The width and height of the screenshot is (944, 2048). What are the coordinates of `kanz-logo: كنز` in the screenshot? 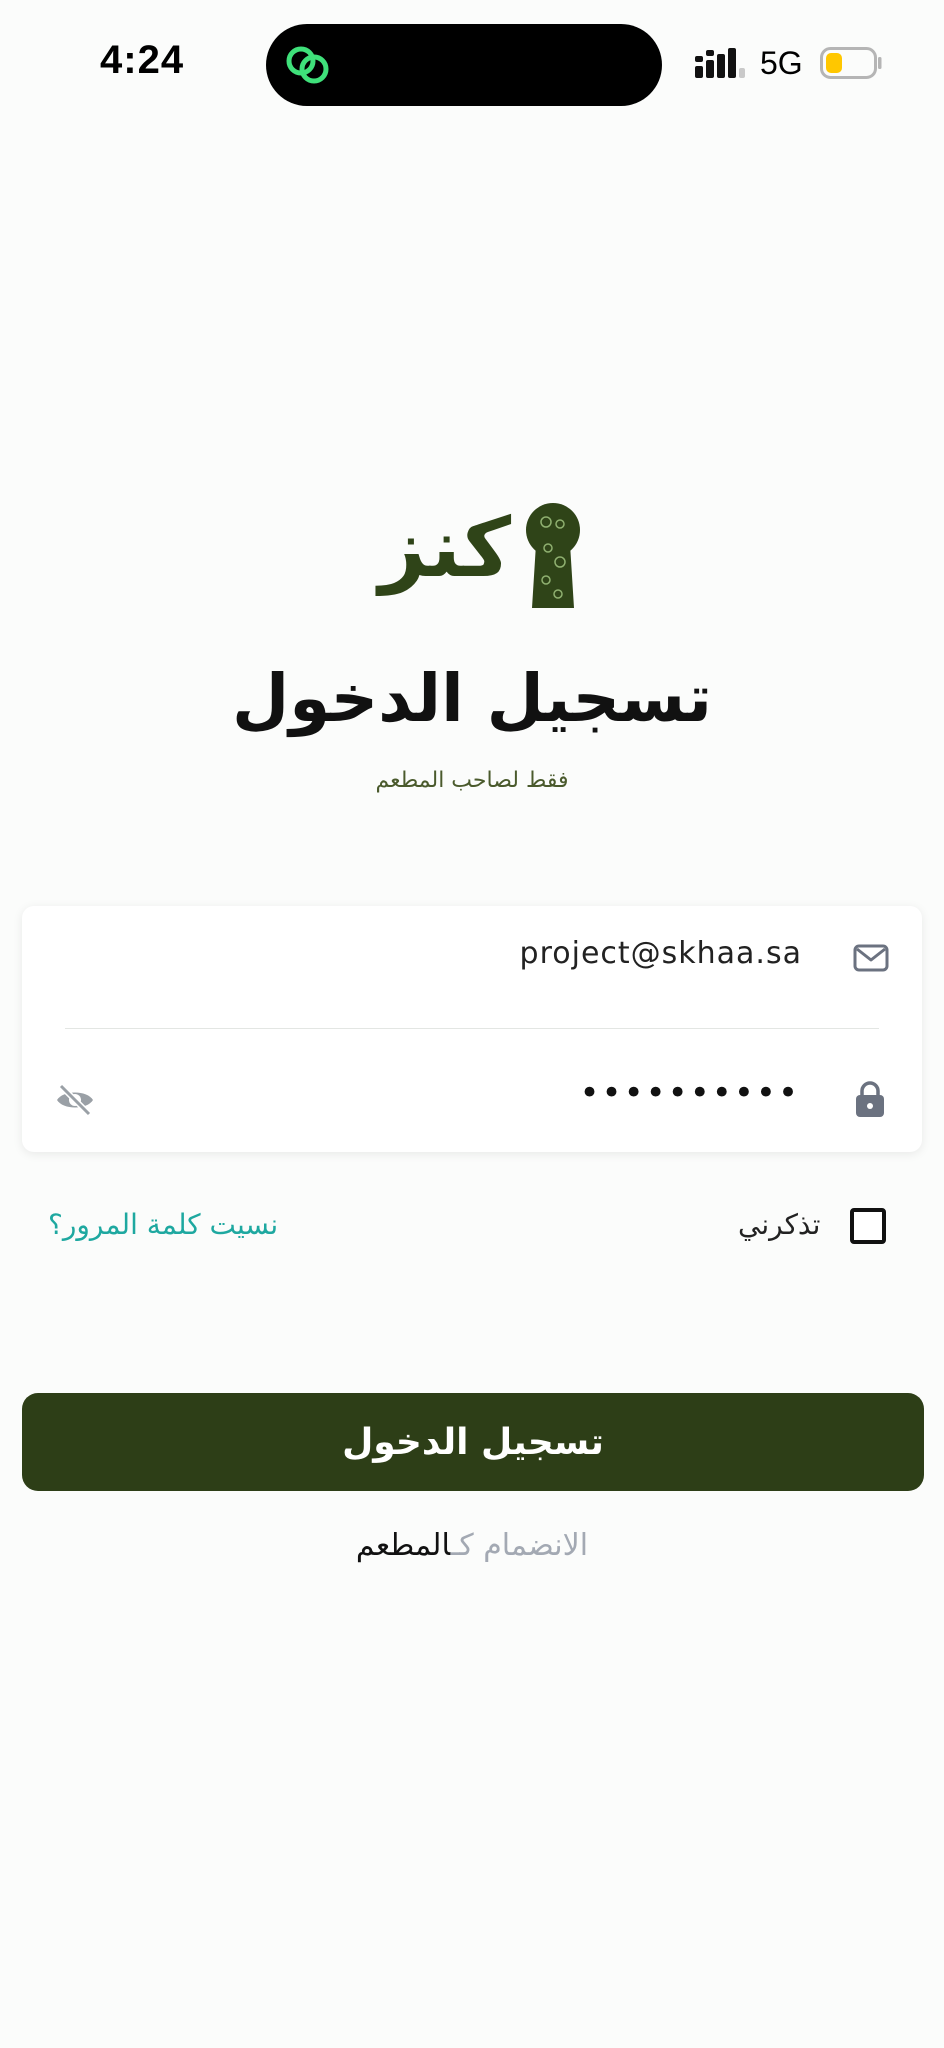 It's located at (477, 554).